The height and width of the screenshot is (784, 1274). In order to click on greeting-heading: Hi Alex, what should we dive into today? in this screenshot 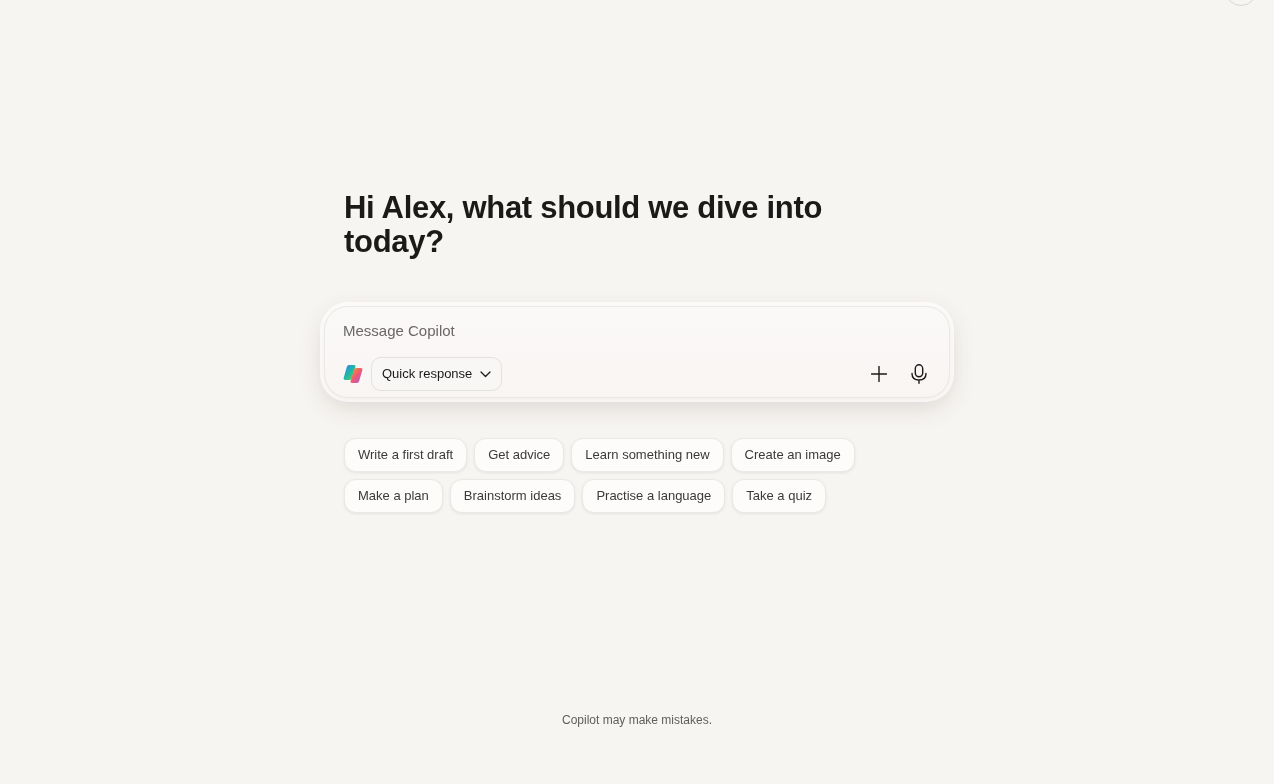, I will do `click(584, 225)`.